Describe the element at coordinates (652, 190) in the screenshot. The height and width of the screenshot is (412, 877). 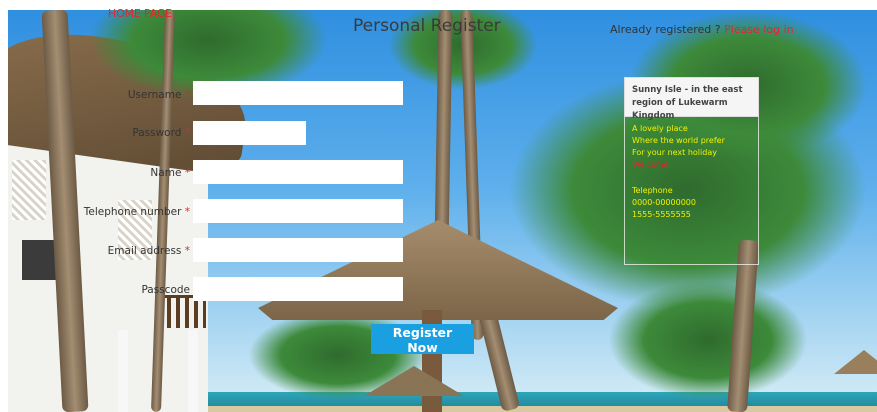
I see `telephone-label: Telephone` at that location.